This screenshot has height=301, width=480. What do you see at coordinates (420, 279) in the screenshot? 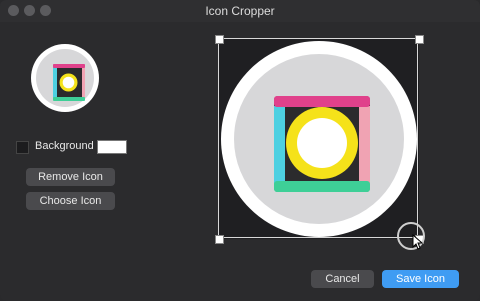
I see `save-icon-button: Save Icon` at bounding box center [420, 279].